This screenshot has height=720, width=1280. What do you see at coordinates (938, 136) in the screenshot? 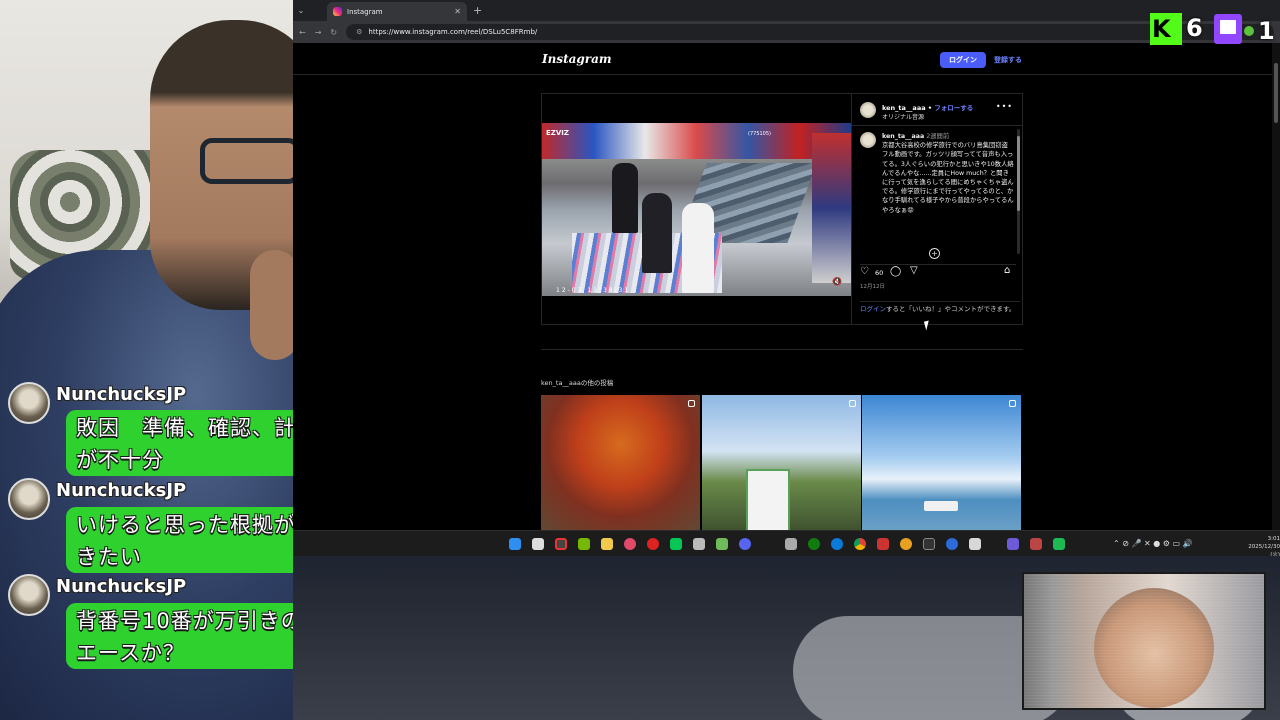
I see `caption-age: 2週間前` at bounding box center [938, 136].